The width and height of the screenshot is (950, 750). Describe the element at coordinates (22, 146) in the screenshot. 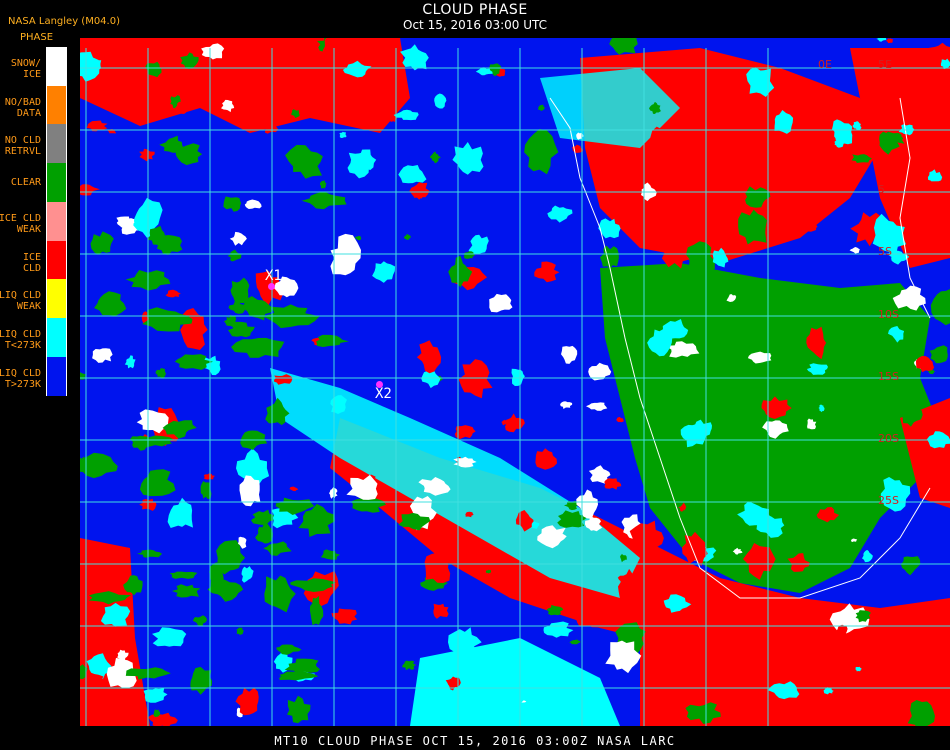

I see `legend-label-3: NO CLD RETRVL` at that location.